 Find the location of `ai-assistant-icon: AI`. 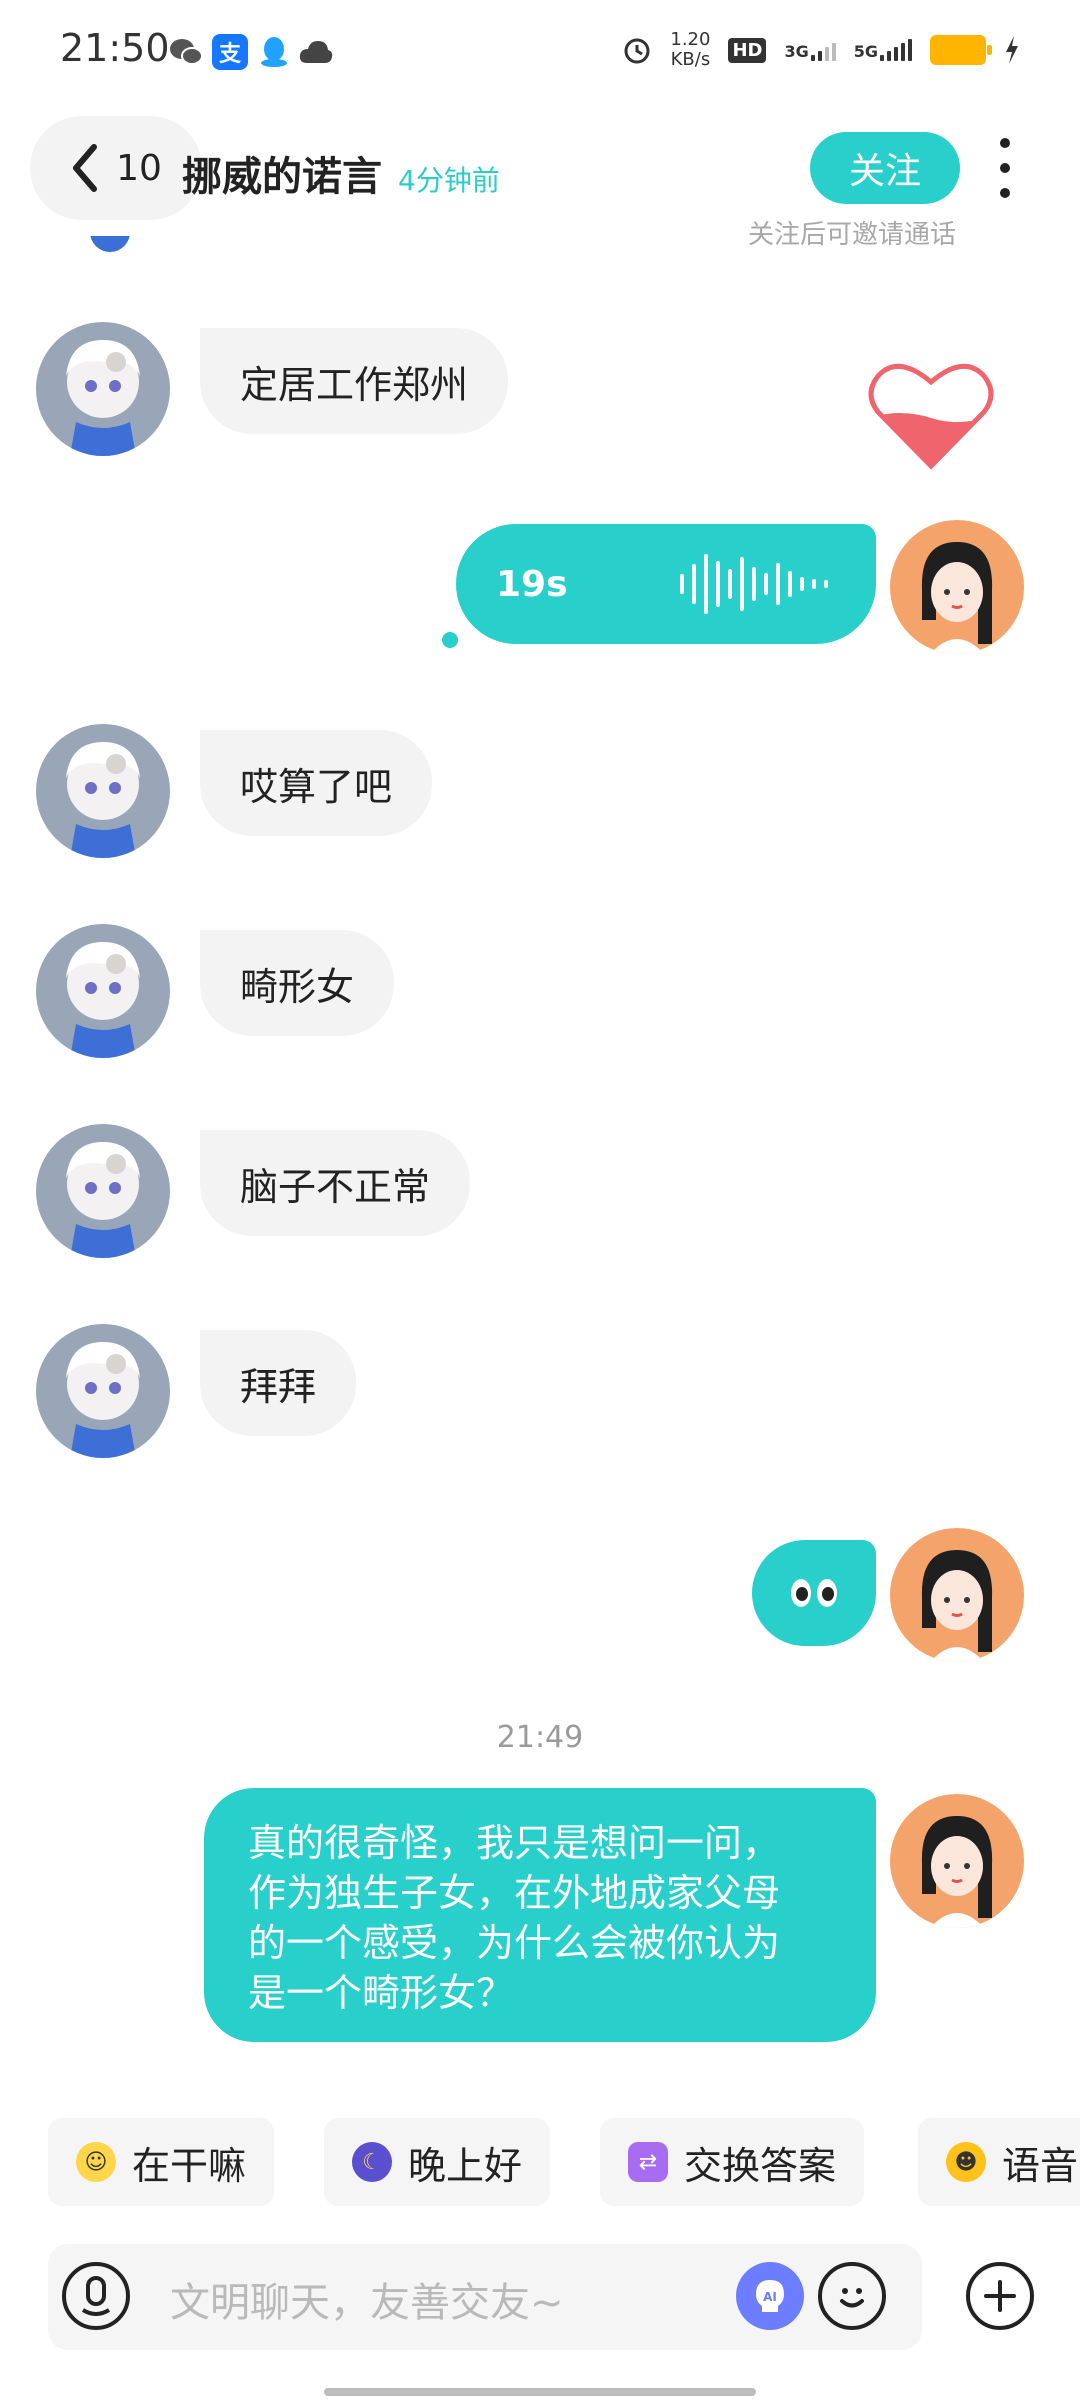

ai-assistant-icon: AI is located at coordinates (770, 2296).